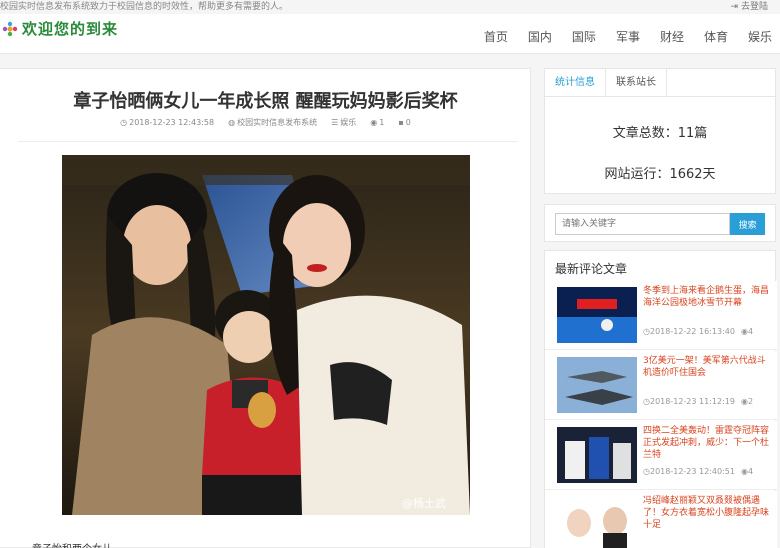 Image resolution: width=780 pixels, height=548 pixels. Describe the element at coordinates (348, 122) in the screenshot. I see `article-category-text: 娱乐` at that location.